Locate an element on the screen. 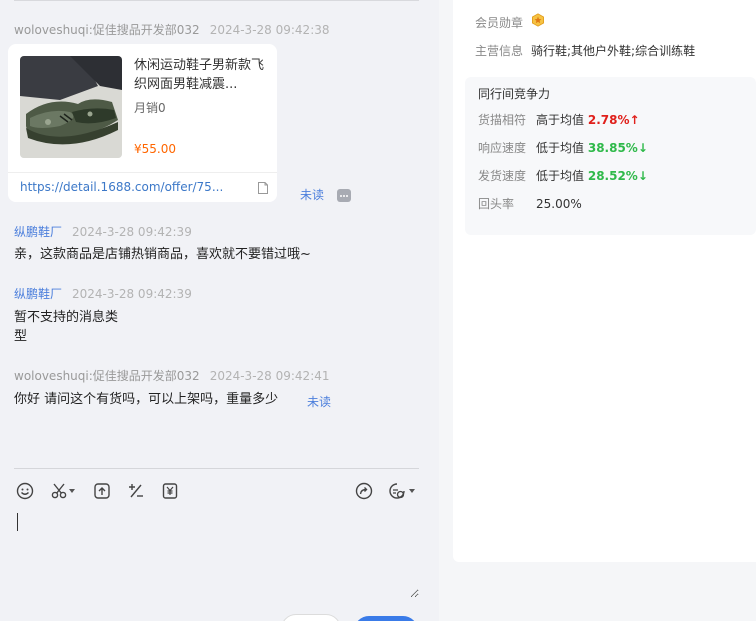  copy-icon is located at coordinates (263, 188).